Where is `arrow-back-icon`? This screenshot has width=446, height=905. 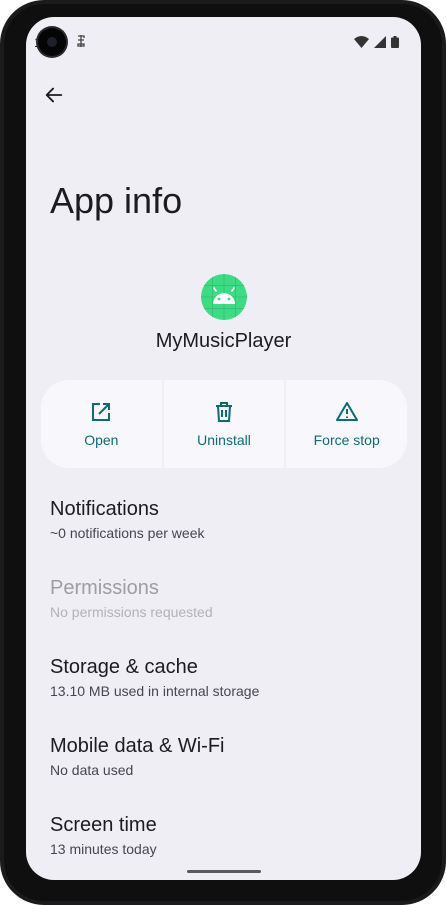
arrow-back-icon is located at coordinates (54, 95).